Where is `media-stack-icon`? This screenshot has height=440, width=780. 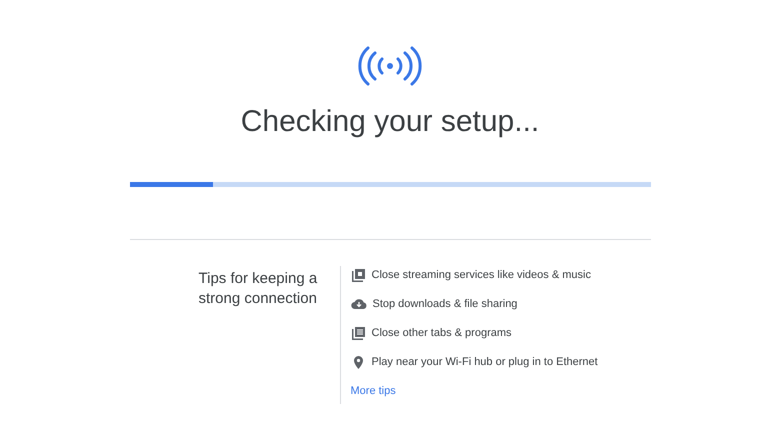
media-stack-icon is located at coordinates (358, 275).